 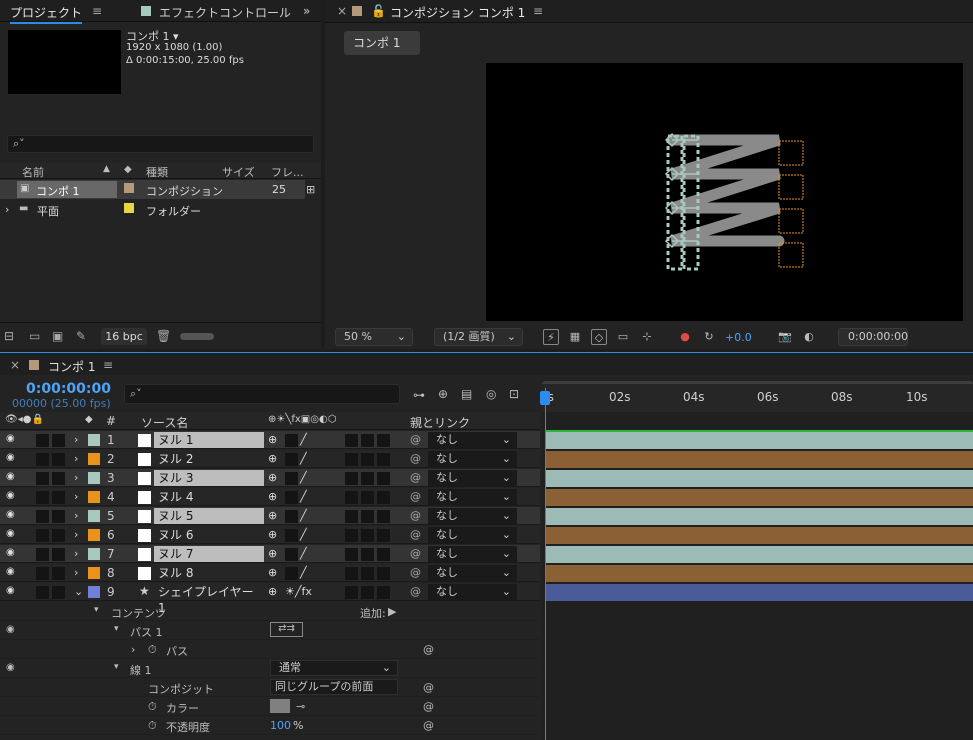 What do you see at coordinates (78, 591) in the screenshot?
I see `collapse-chevron-icon: ⌄` at bounding box center [78, 591].